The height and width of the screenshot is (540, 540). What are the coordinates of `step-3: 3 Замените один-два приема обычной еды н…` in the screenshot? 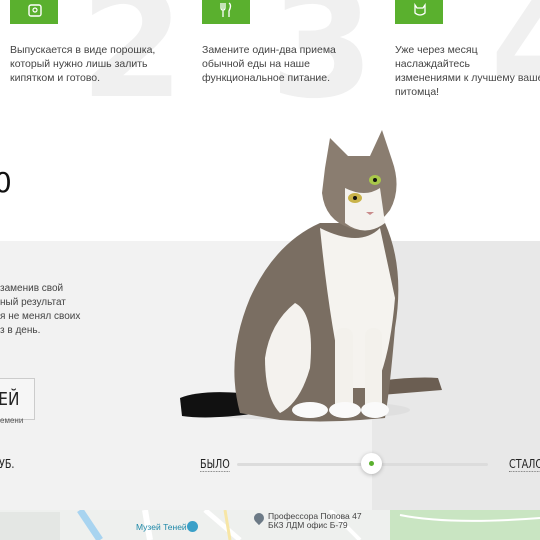 It's located at (277, 60).